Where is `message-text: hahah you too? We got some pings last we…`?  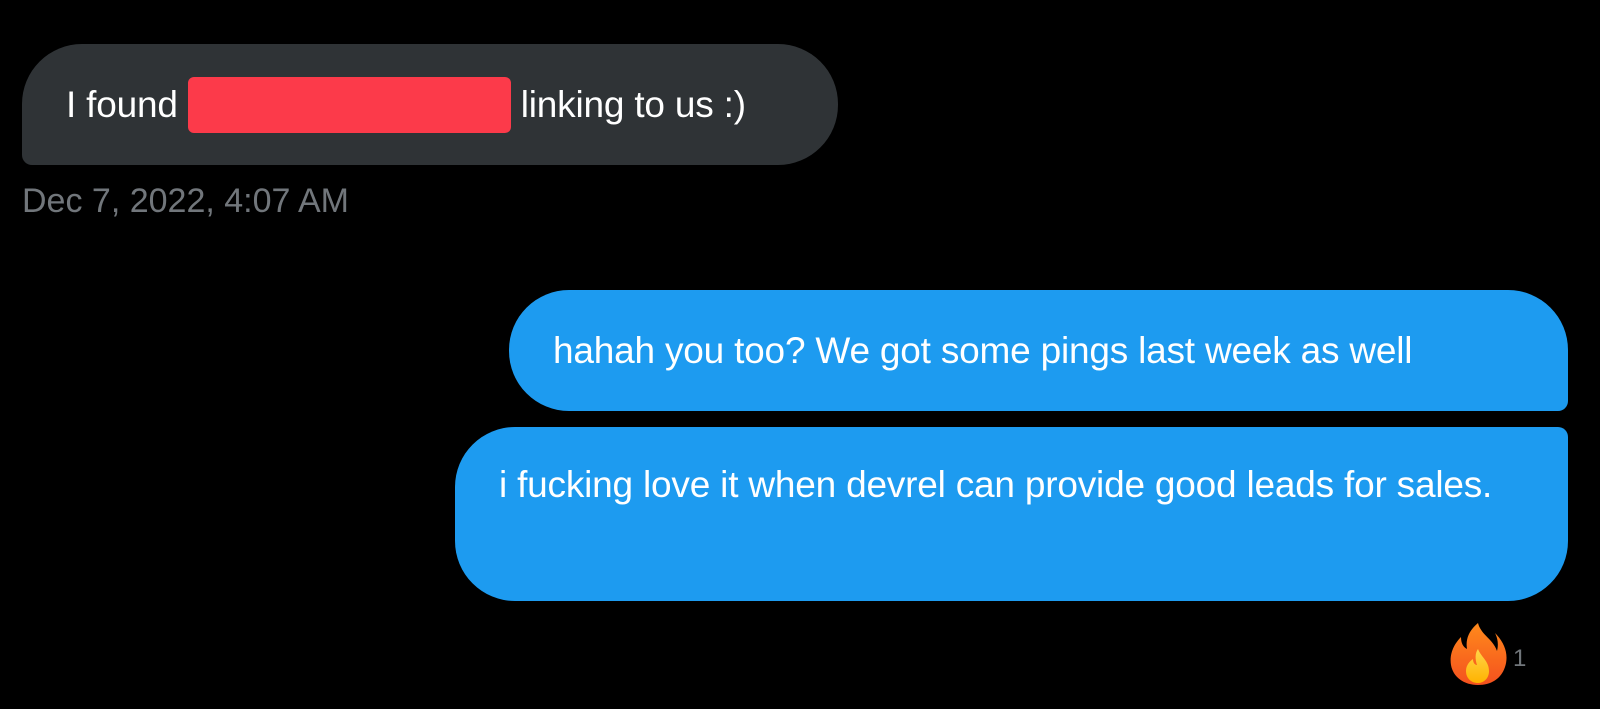
message-text: hahah you too? We got some pings last we… is located at coordinates (983, 350).